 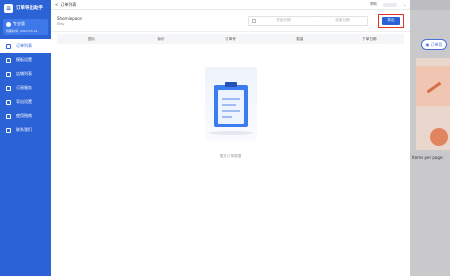 What do you see at coordinates (8, 60) in the screenshot?
I see `template-icon` at bounding box center [8, 60].